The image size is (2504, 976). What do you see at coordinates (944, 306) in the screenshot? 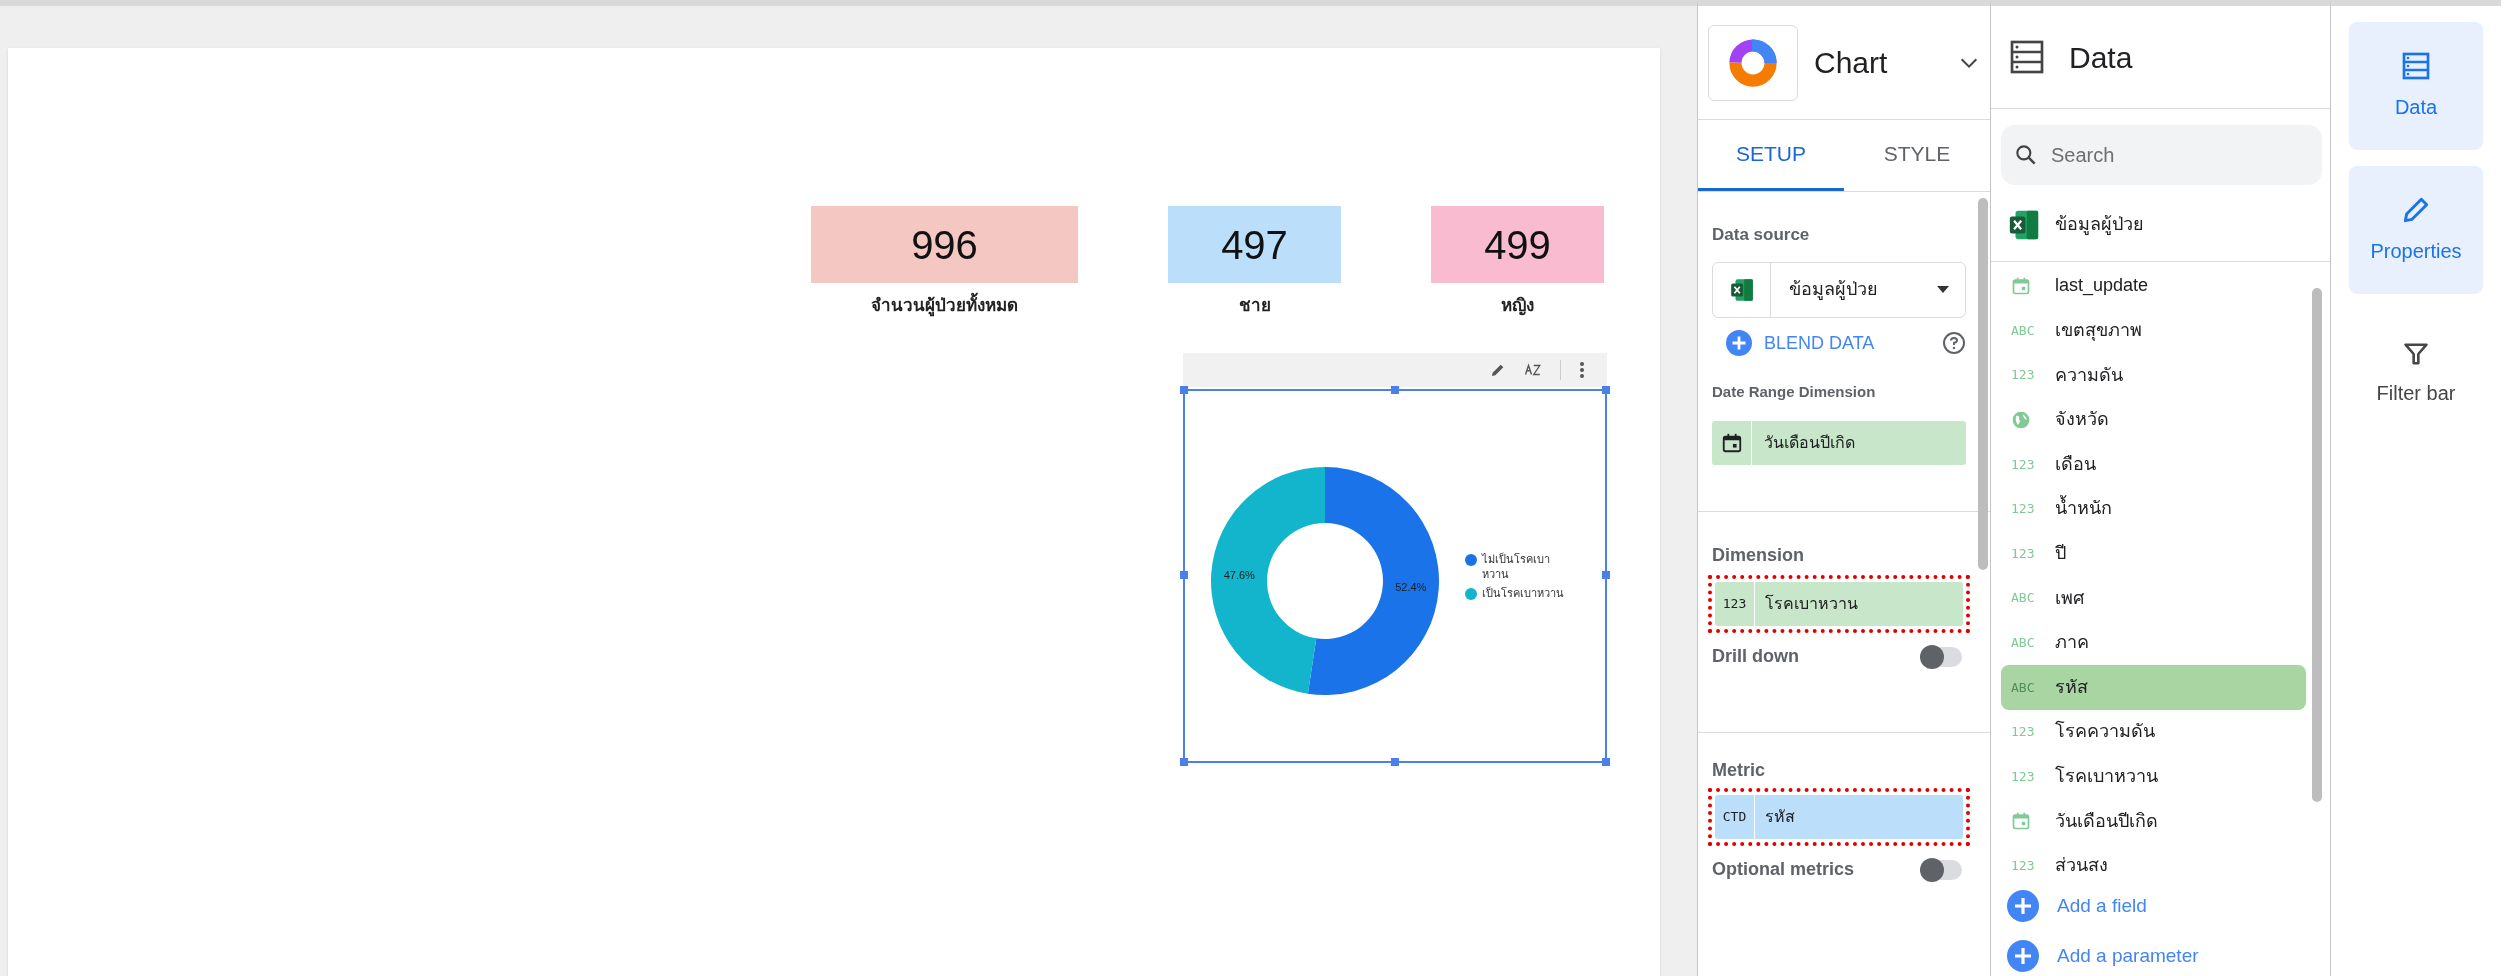
I see `scorecard-label: จำนวนผู้ป่วยทั้งหมด` at bounding box center [944, 306].